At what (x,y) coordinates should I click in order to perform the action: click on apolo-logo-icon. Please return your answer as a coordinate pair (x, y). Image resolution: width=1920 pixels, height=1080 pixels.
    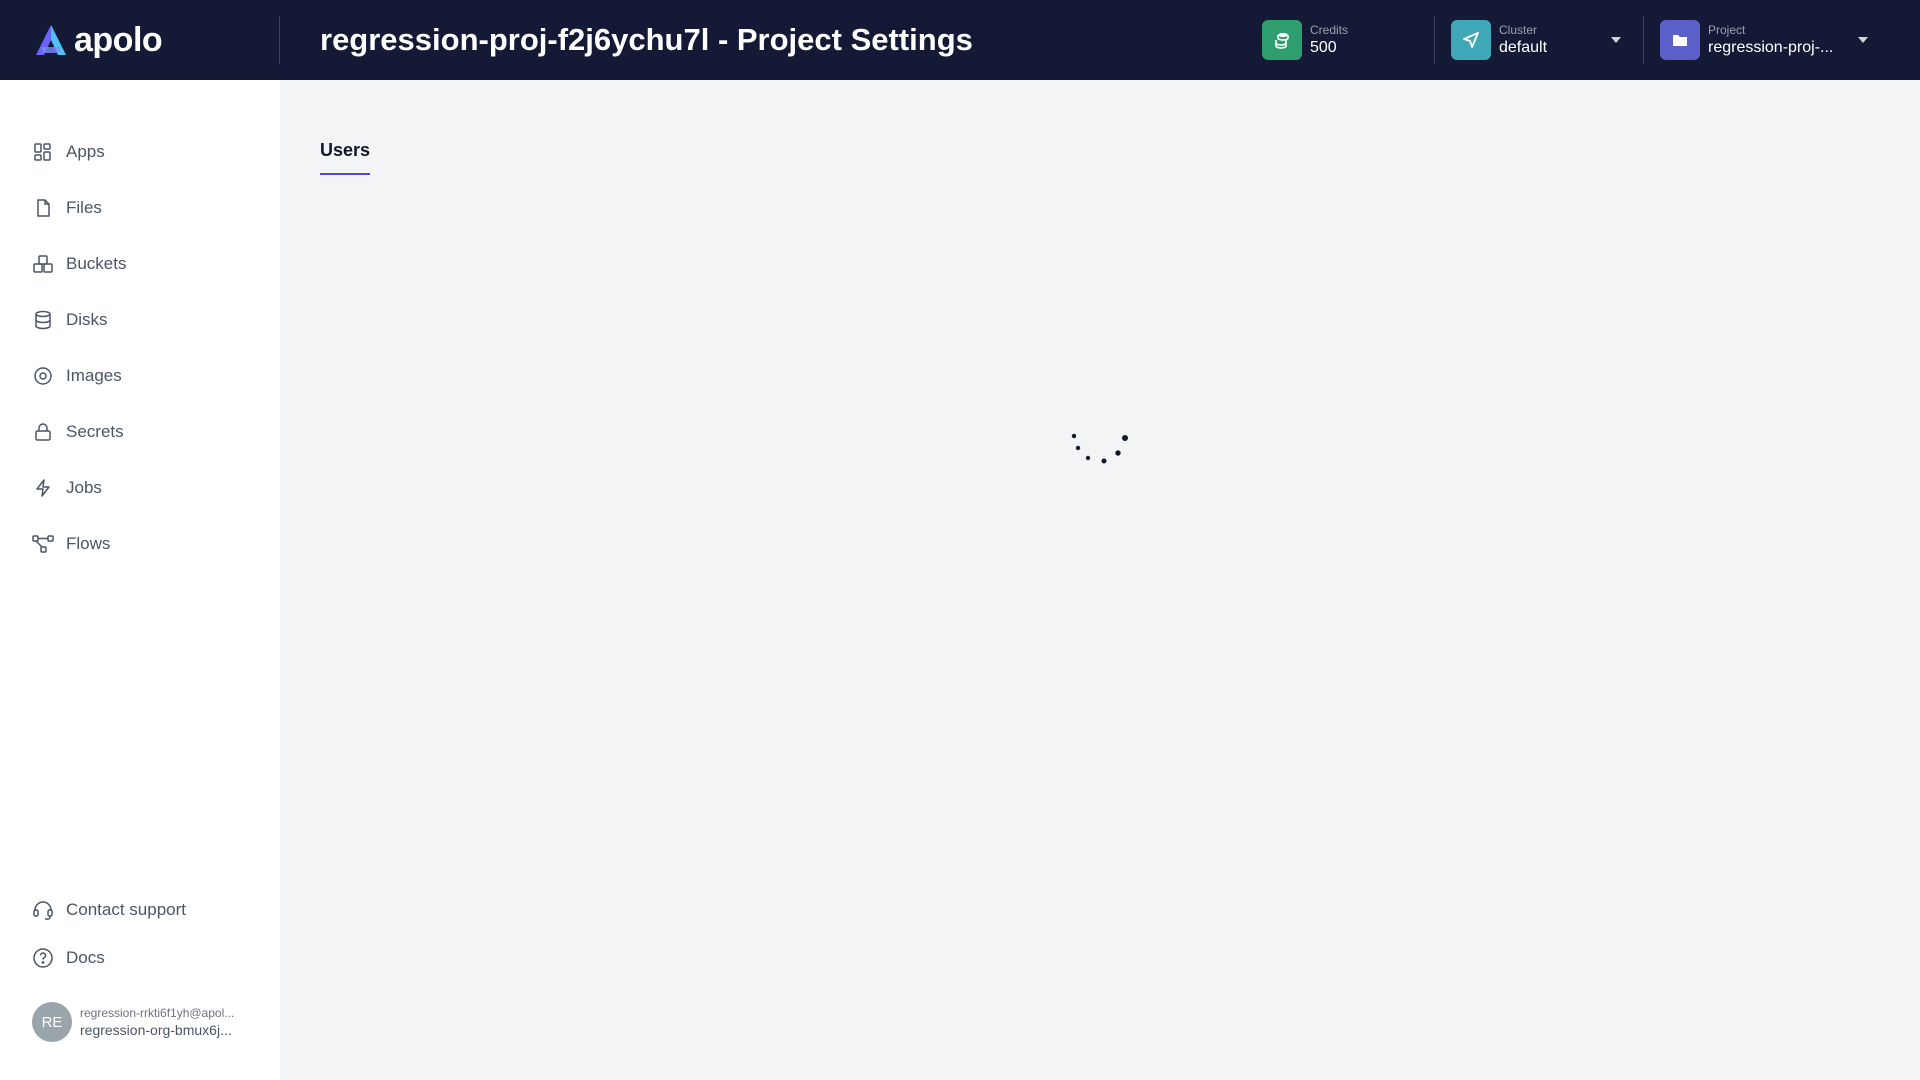
    Looking at the image, I should click on (51, 40).